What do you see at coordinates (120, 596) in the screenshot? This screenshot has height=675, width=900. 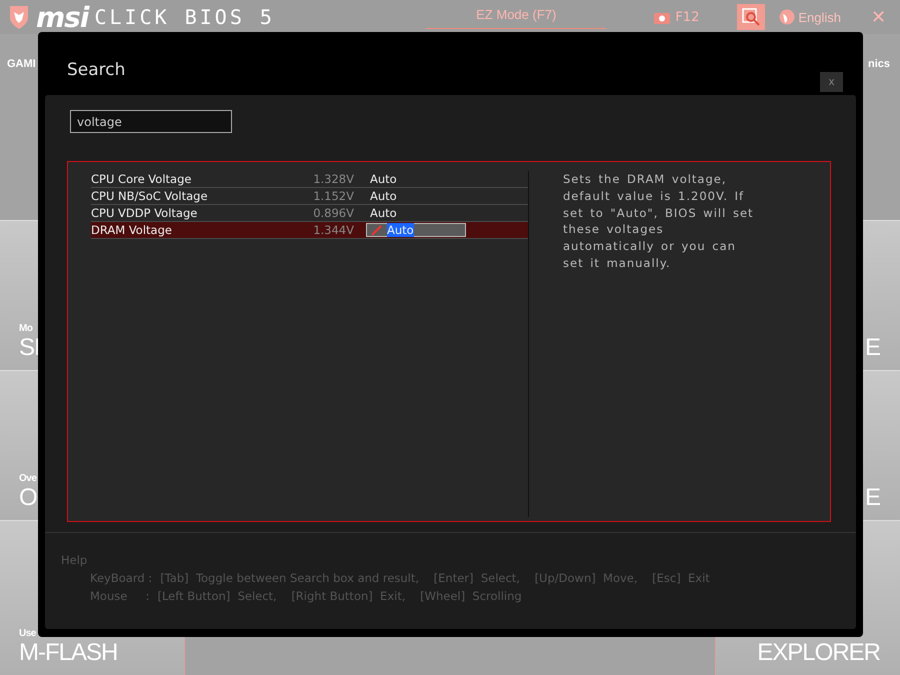 I see `help-label: Mouse :` at bounding box center [120, 596].